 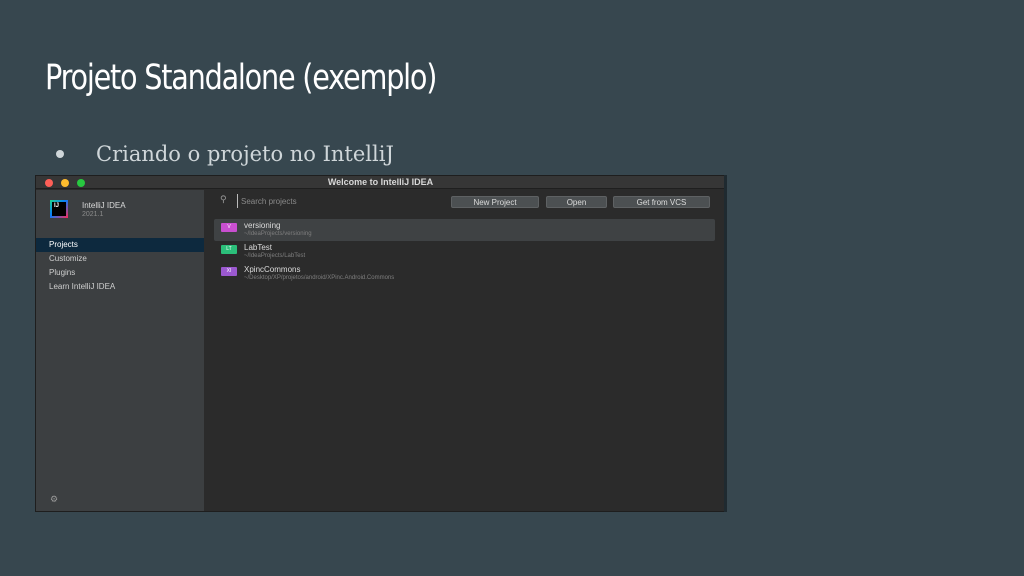 I want to click on window-title: Welcome to IntelliJ IDEA, so click(x=380, y=182).